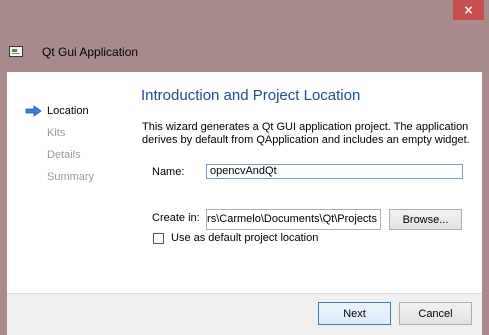 This screenshot has height=335, width=489. I want to click on step-label: Details, so click(64, 155).